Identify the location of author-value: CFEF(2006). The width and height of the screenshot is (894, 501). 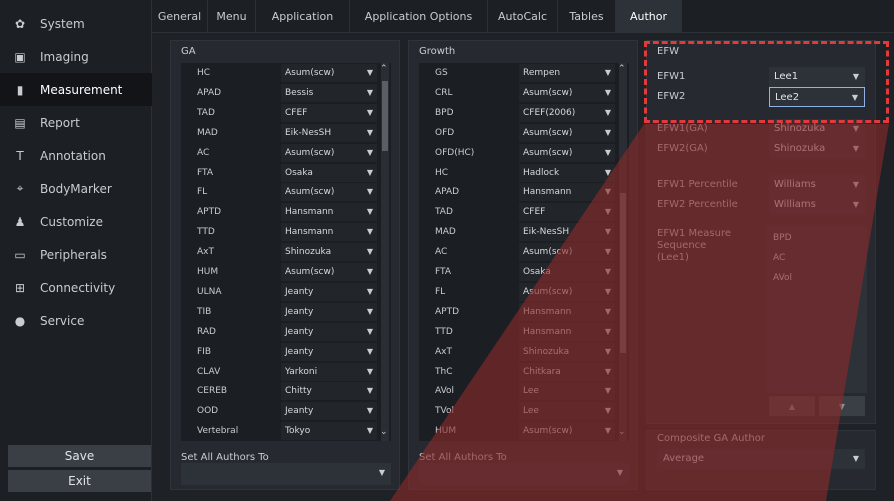
(549, 112).